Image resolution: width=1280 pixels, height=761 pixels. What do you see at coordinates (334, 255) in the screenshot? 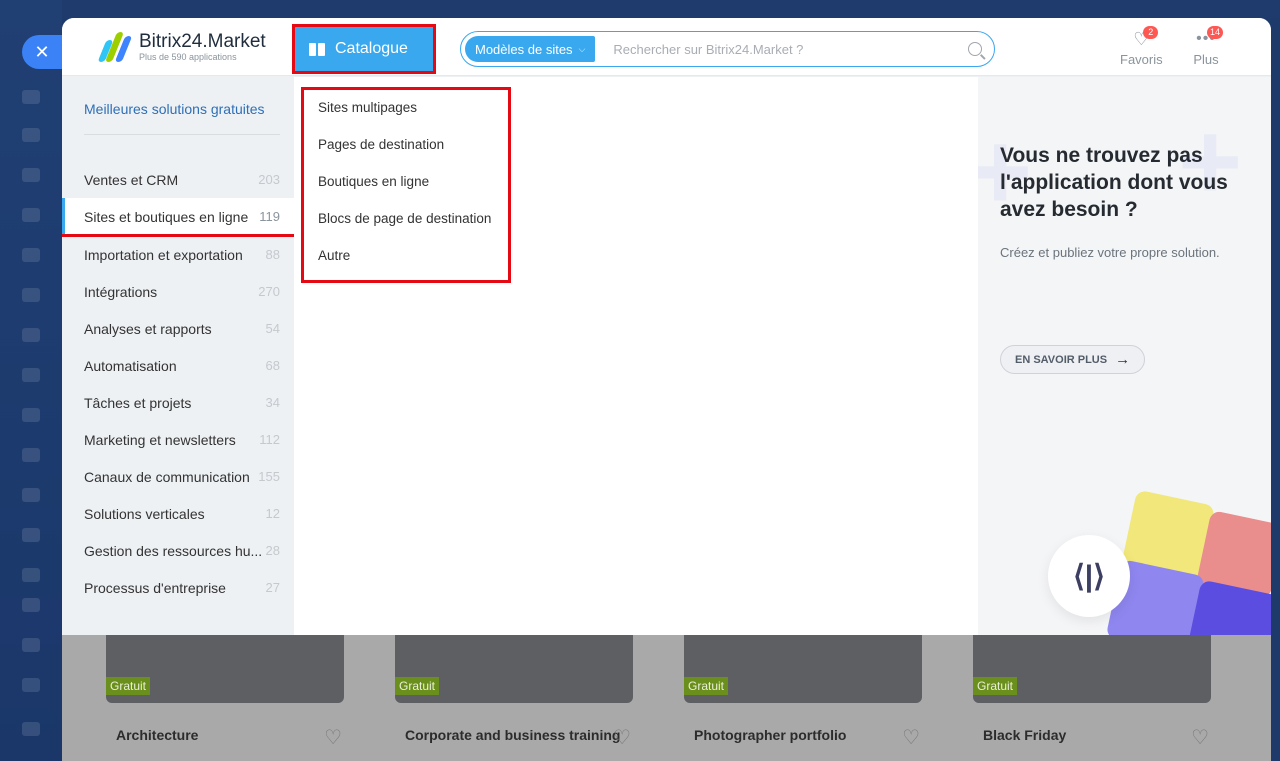
I see `subcategory-item: Autre` at bounding box center [334, 255].